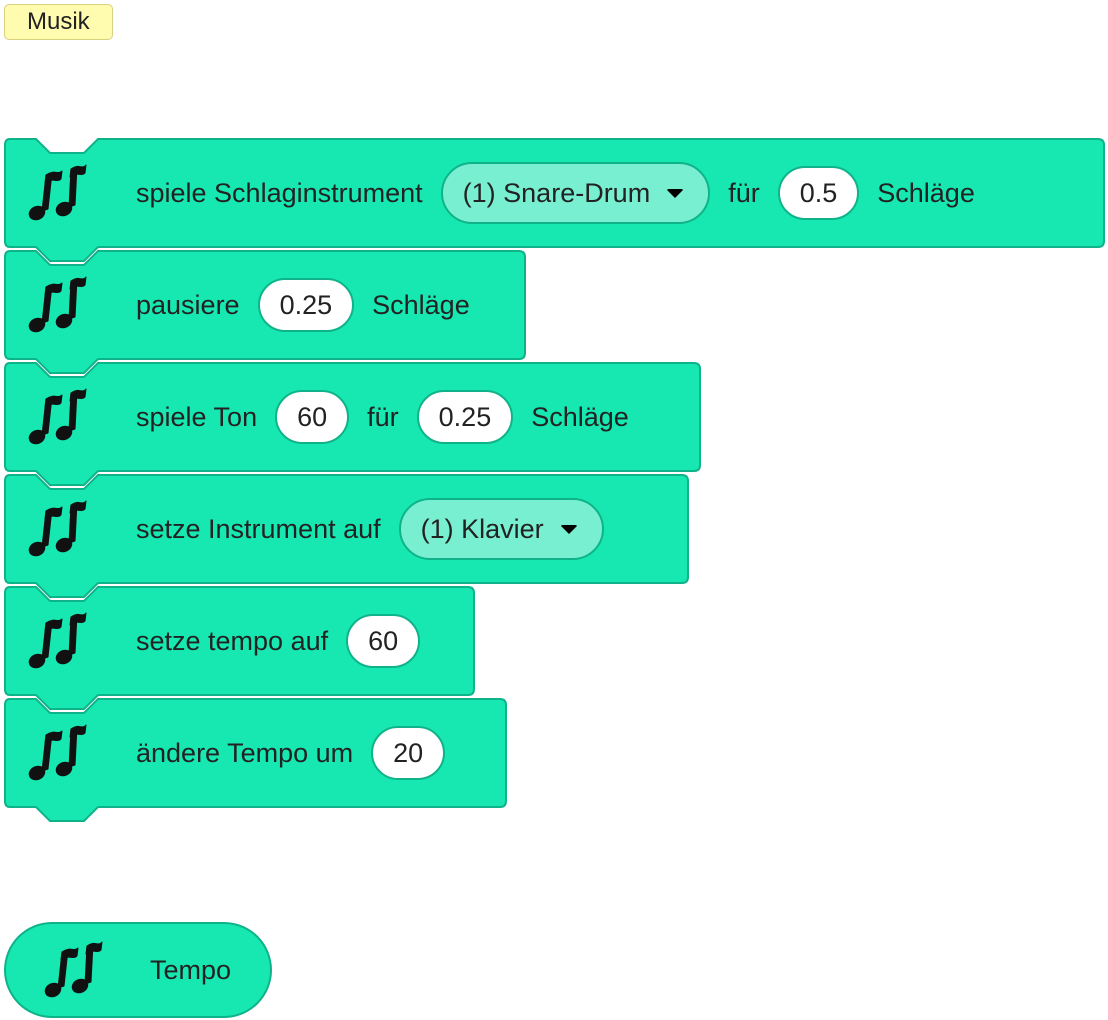 The width and height of the screenshot is (1108, 1020). What do you see at coordinates (818, 193) in the screenshot?
I see `beats-input: 0.5` at bounding box center [818, 193].